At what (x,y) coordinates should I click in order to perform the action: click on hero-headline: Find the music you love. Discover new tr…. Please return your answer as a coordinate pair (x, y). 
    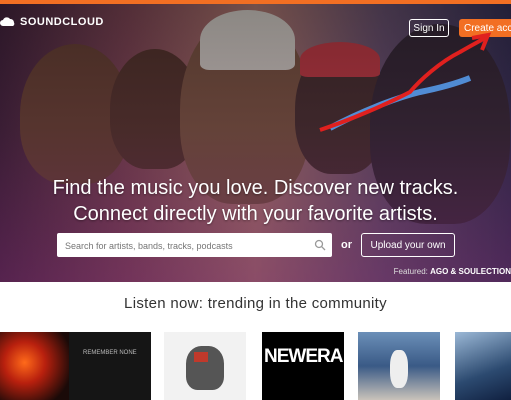
    Looking at the image, I should click on (255, 201).